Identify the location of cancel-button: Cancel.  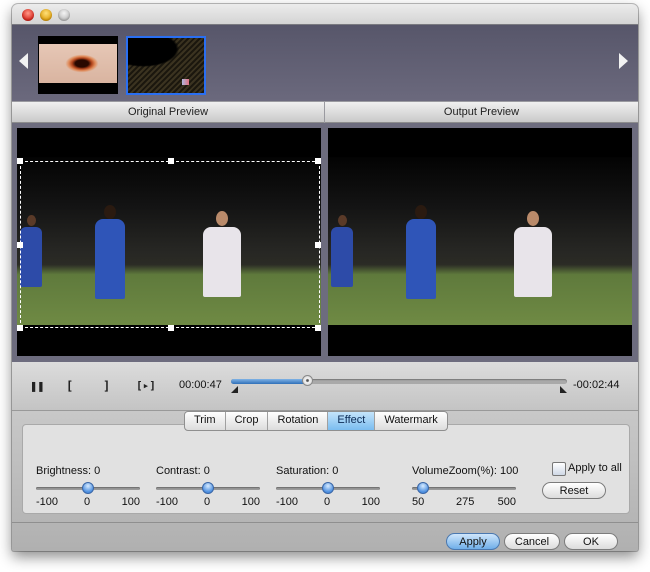
(532, 541).